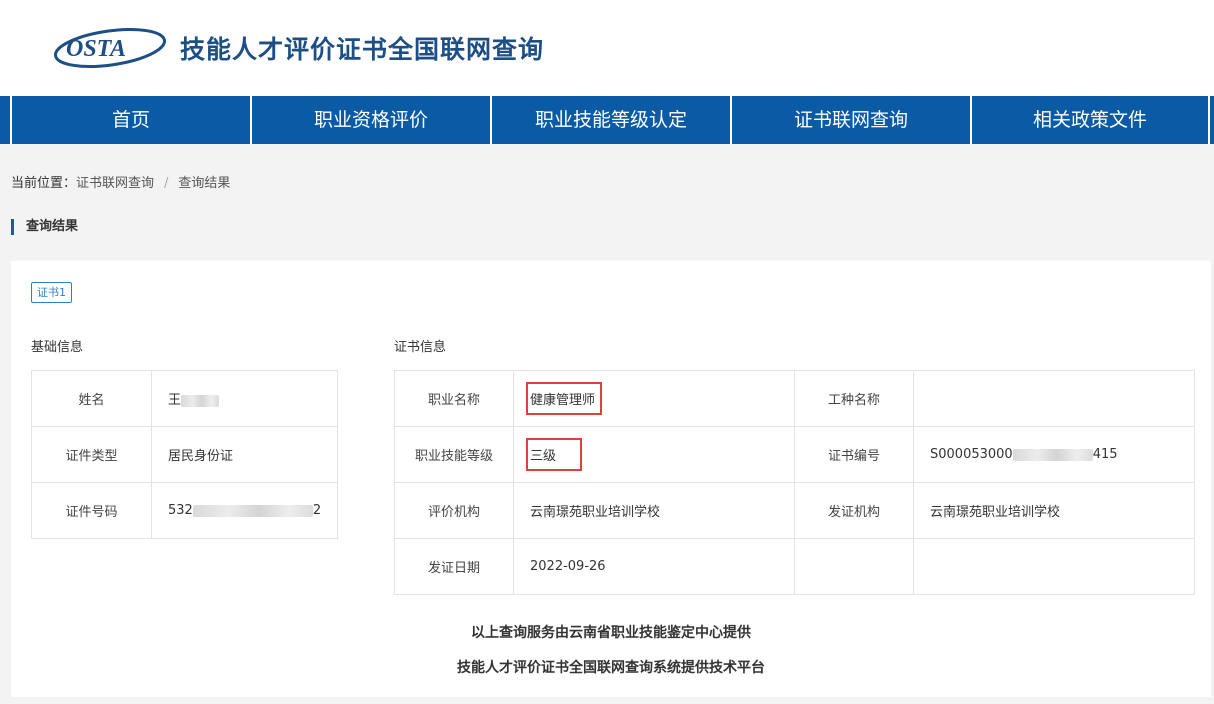 The image size is (1214, 704). What do you see at coordinates (44, 183) in the screenshot?
I see `breadcrumb-prefix: 当前位置：` at bounding box center [44, 183].